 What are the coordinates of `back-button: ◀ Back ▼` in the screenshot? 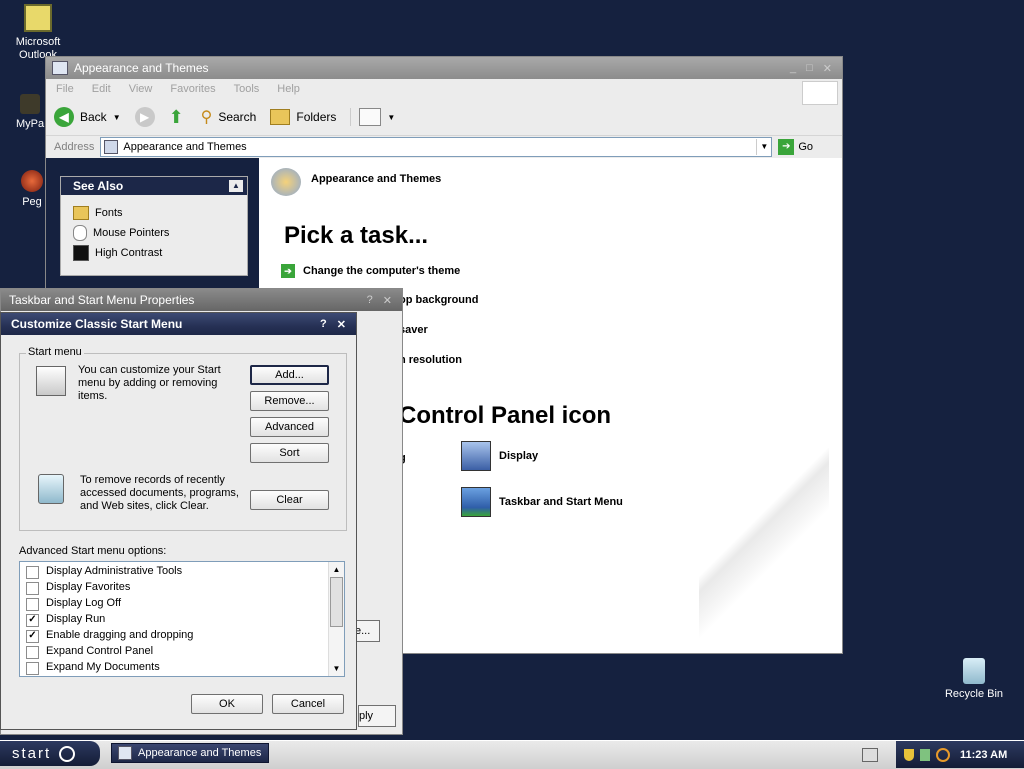 It's located at (87, 117).